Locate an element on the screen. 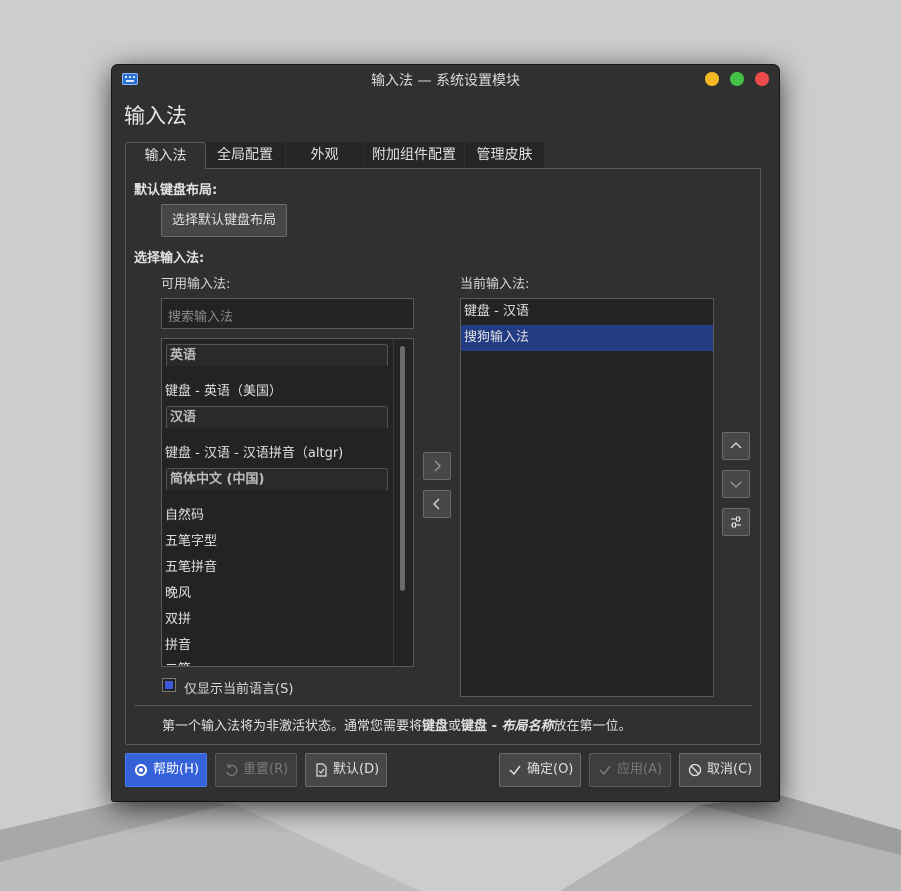  list-item: 键盘 - 英语（美国） is located at coordinates (223, 389).